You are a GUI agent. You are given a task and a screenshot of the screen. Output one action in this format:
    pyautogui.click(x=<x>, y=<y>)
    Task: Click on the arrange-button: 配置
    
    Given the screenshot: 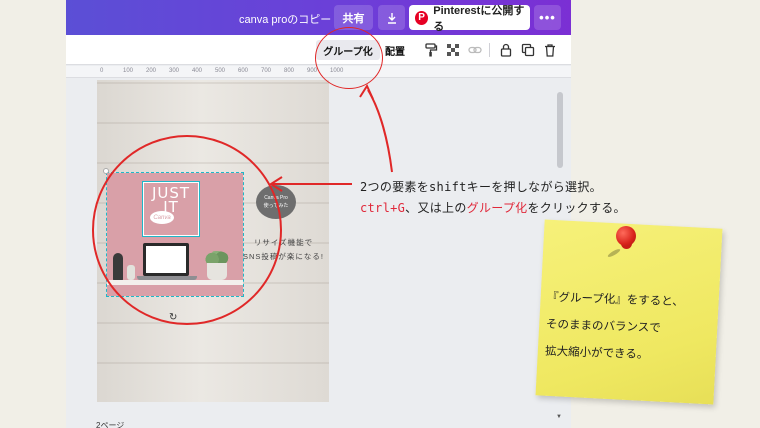 What is the action you would take?
    pyautogui.click(x=395, y=50)
    